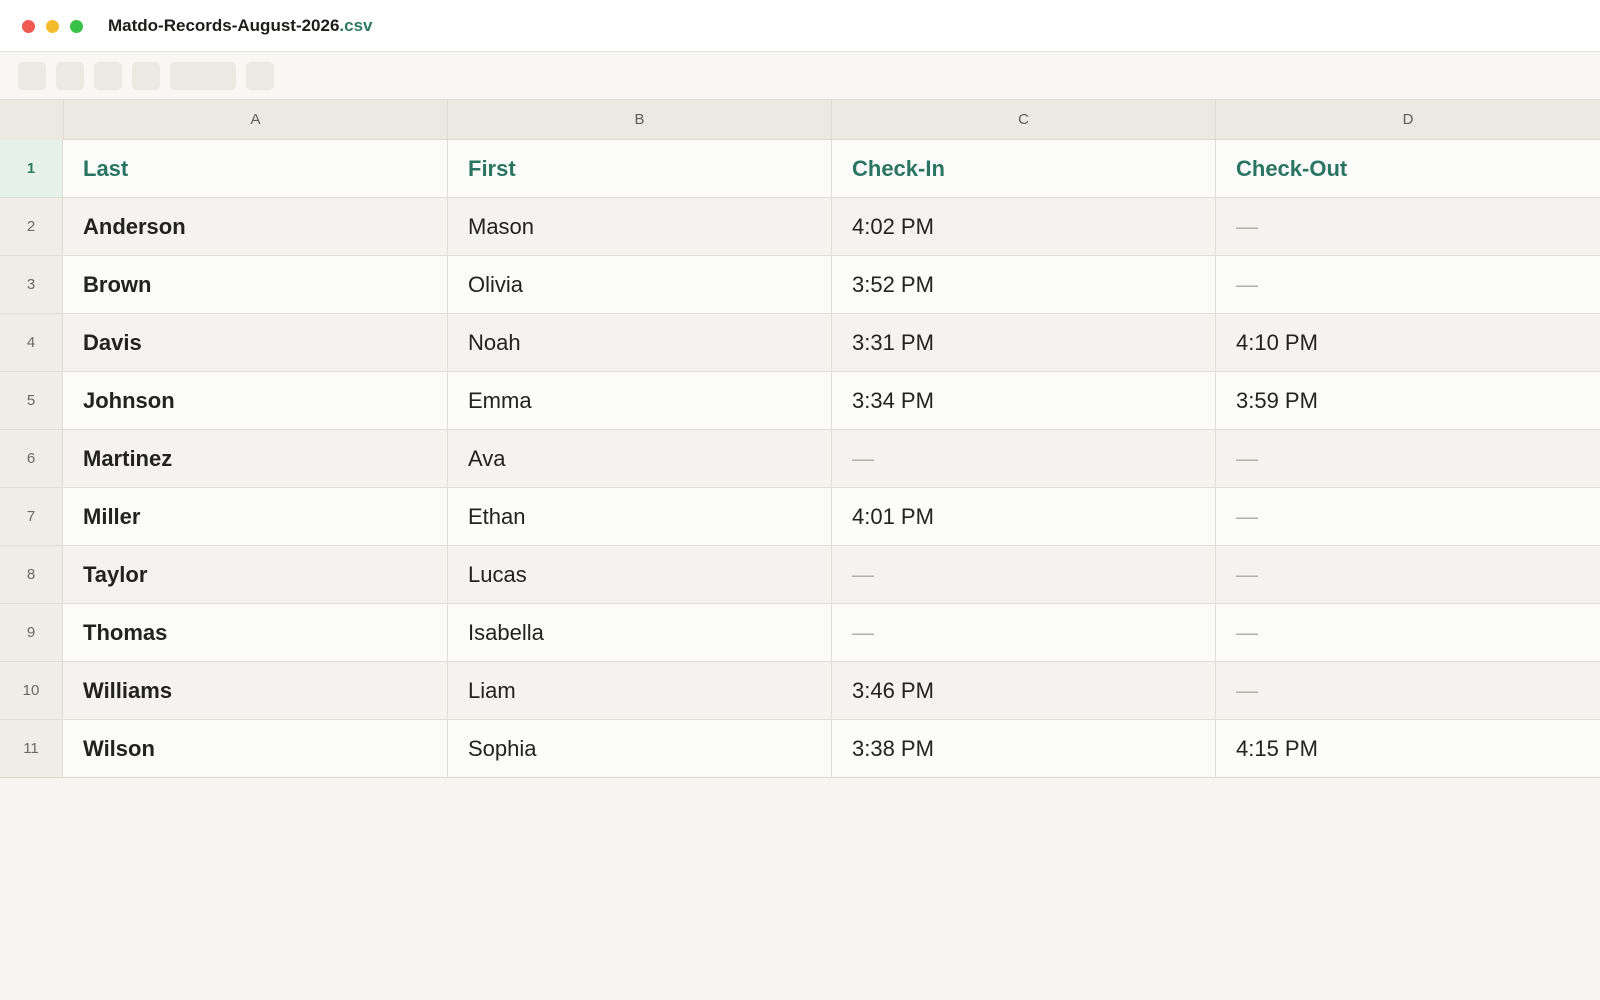  What do you see at coordinates (31, 400) in the screenshot?
I see `row-number: 5` at bounding box center [31, 400].